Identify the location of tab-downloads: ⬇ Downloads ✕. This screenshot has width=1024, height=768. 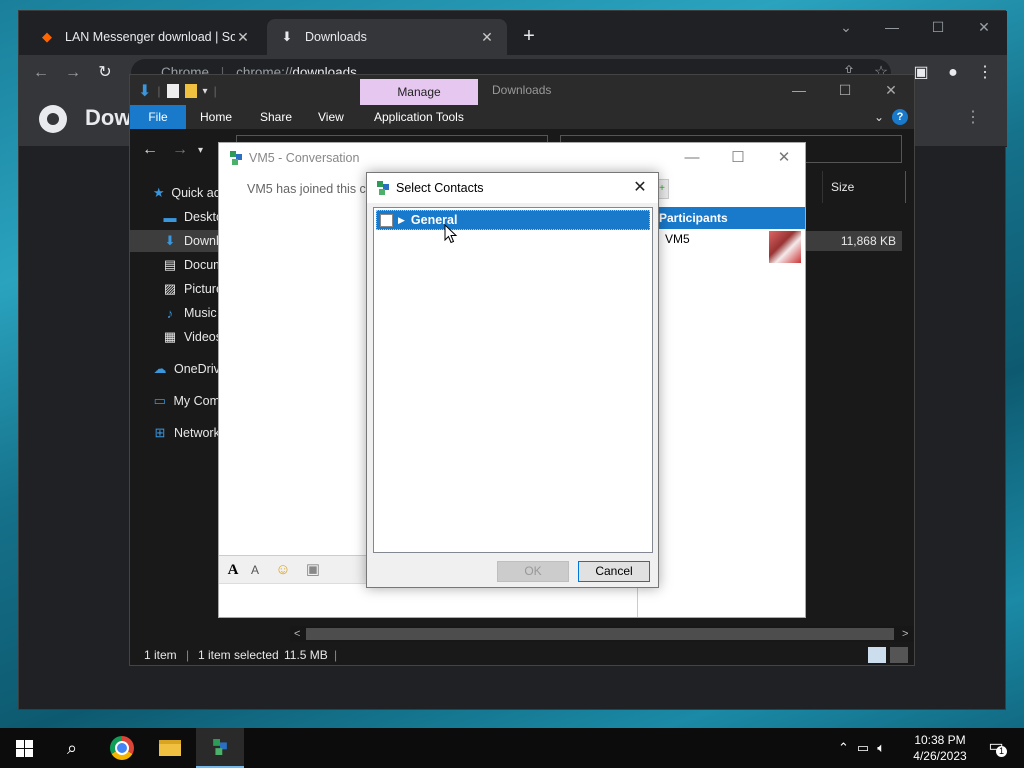
(387, 37).